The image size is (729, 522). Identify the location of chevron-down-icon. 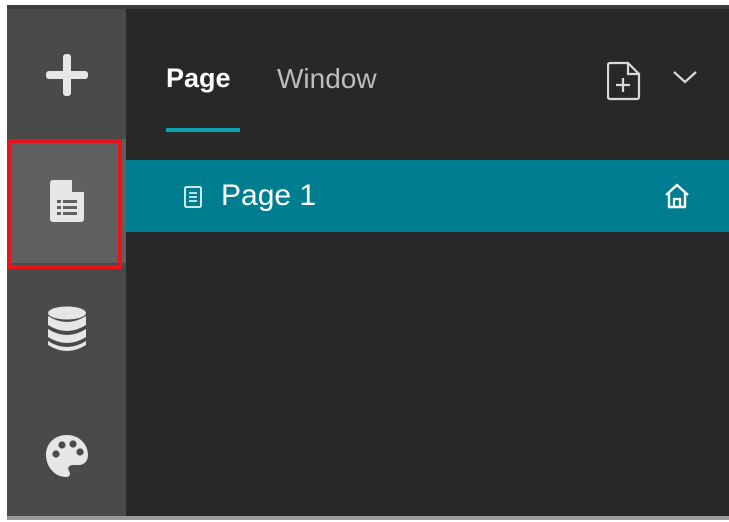
(685, 77).